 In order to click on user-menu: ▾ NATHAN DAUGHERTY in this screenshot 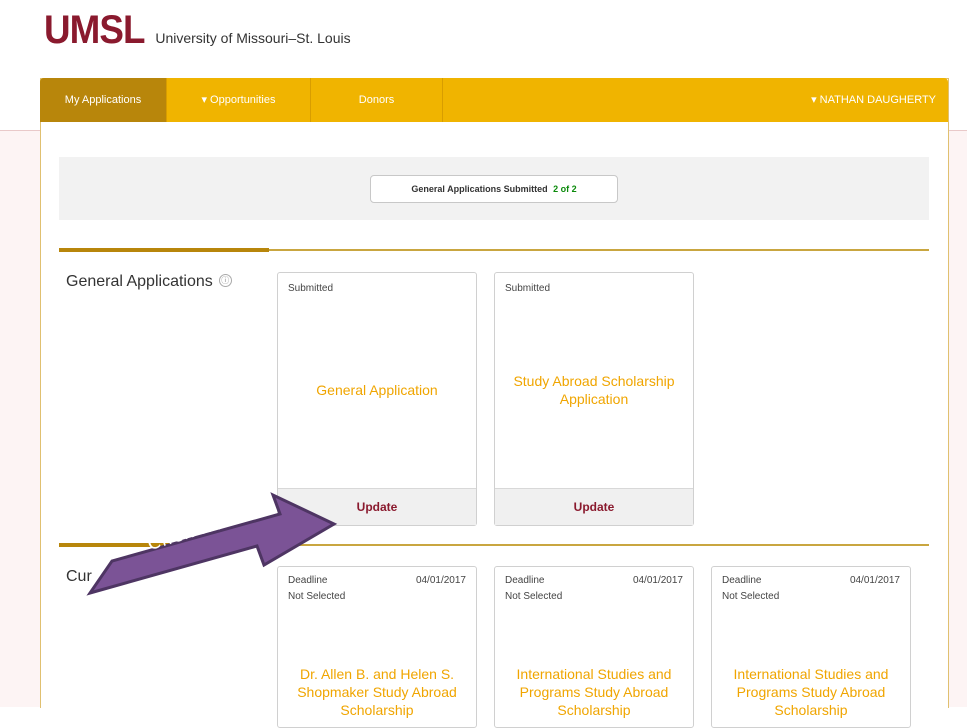, I will do `click(879, 100)`.